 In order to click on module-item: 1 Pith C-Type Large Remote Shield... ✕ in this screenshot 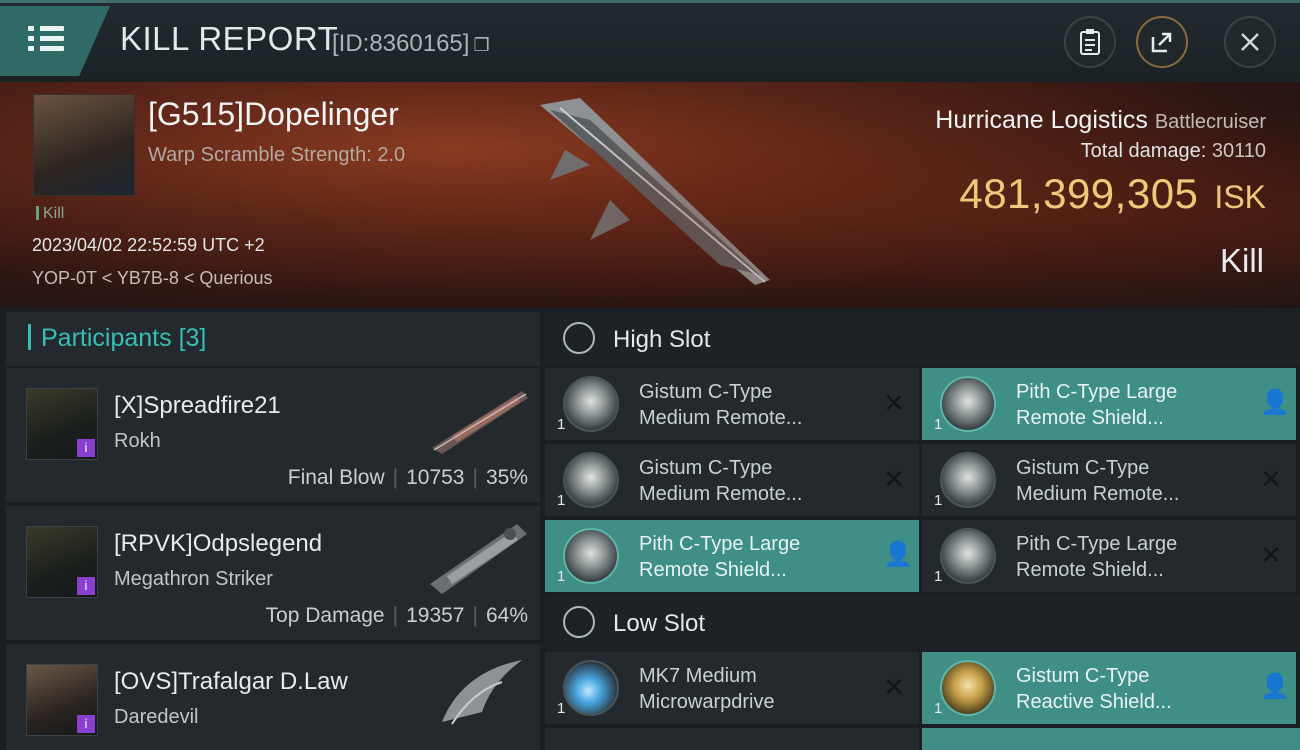, I will do `click(1109, 556)`.